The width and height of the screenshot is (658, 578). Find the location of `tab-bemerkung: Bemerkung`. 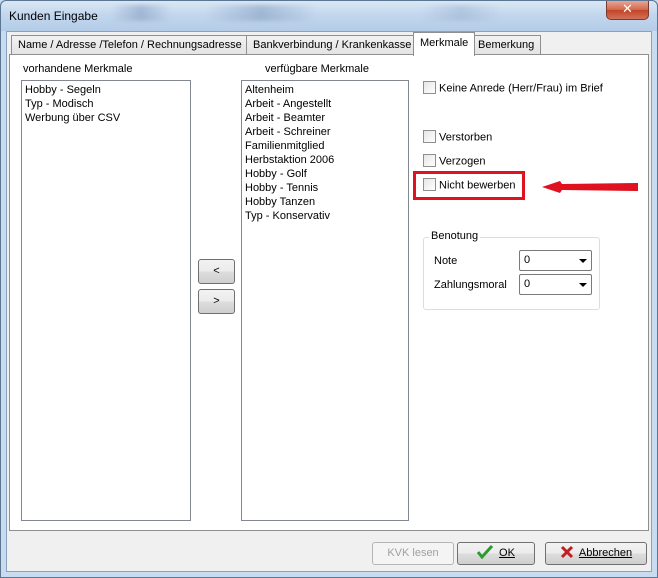

tab-bemerkung: Bemerkung is located at coordinates (506, 45).